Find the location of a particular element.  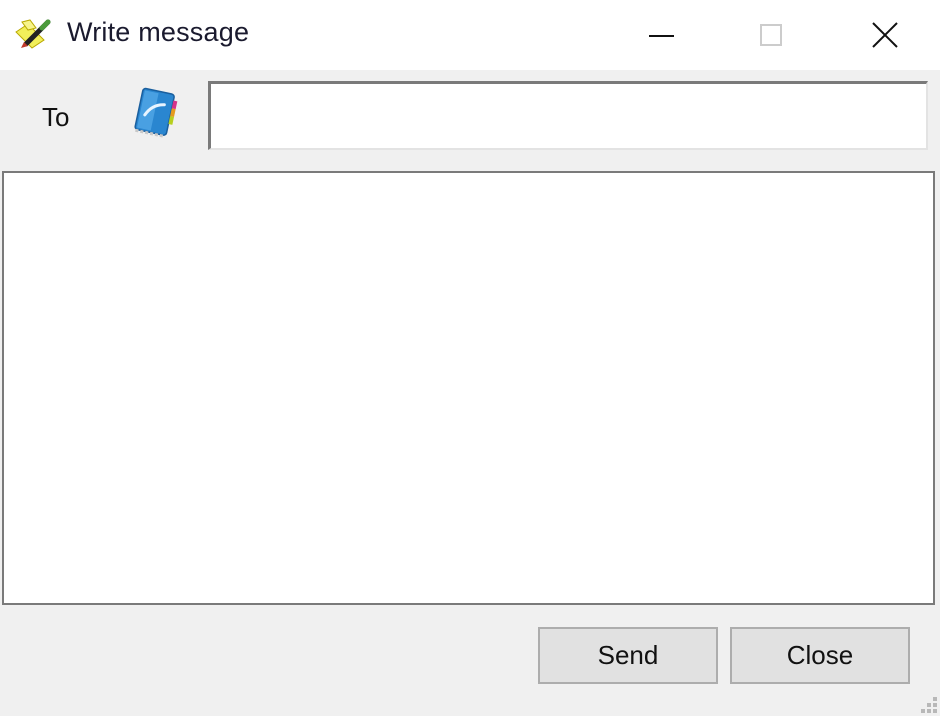

to-input is located at coordinates (568, 115).